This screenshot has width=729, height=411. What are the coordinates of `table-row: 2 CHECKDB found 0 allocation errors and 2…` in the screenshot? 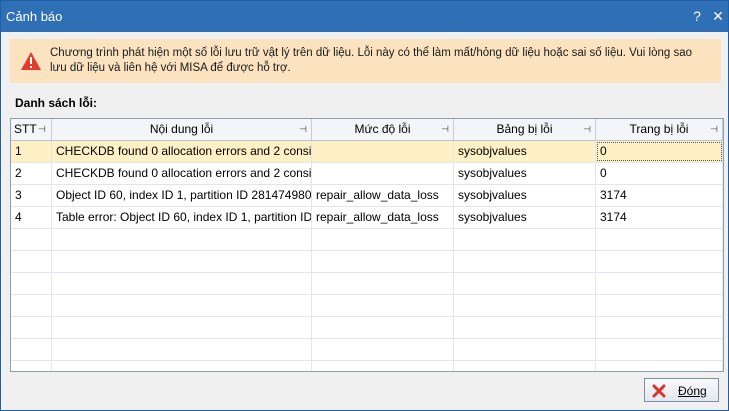 It's located at (367, 174).